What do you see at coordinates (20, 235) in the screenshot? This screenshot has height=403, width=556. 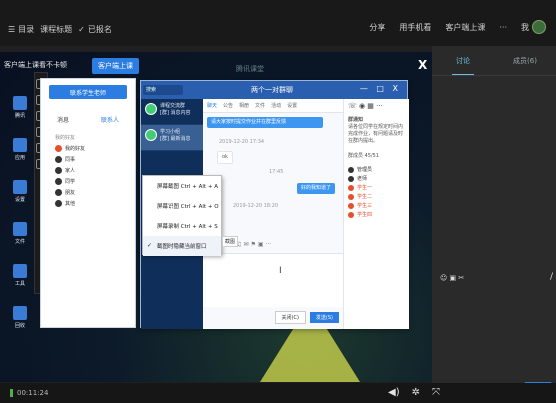 I see `desktop-icon: 文件` at bounding box center [20, 235].